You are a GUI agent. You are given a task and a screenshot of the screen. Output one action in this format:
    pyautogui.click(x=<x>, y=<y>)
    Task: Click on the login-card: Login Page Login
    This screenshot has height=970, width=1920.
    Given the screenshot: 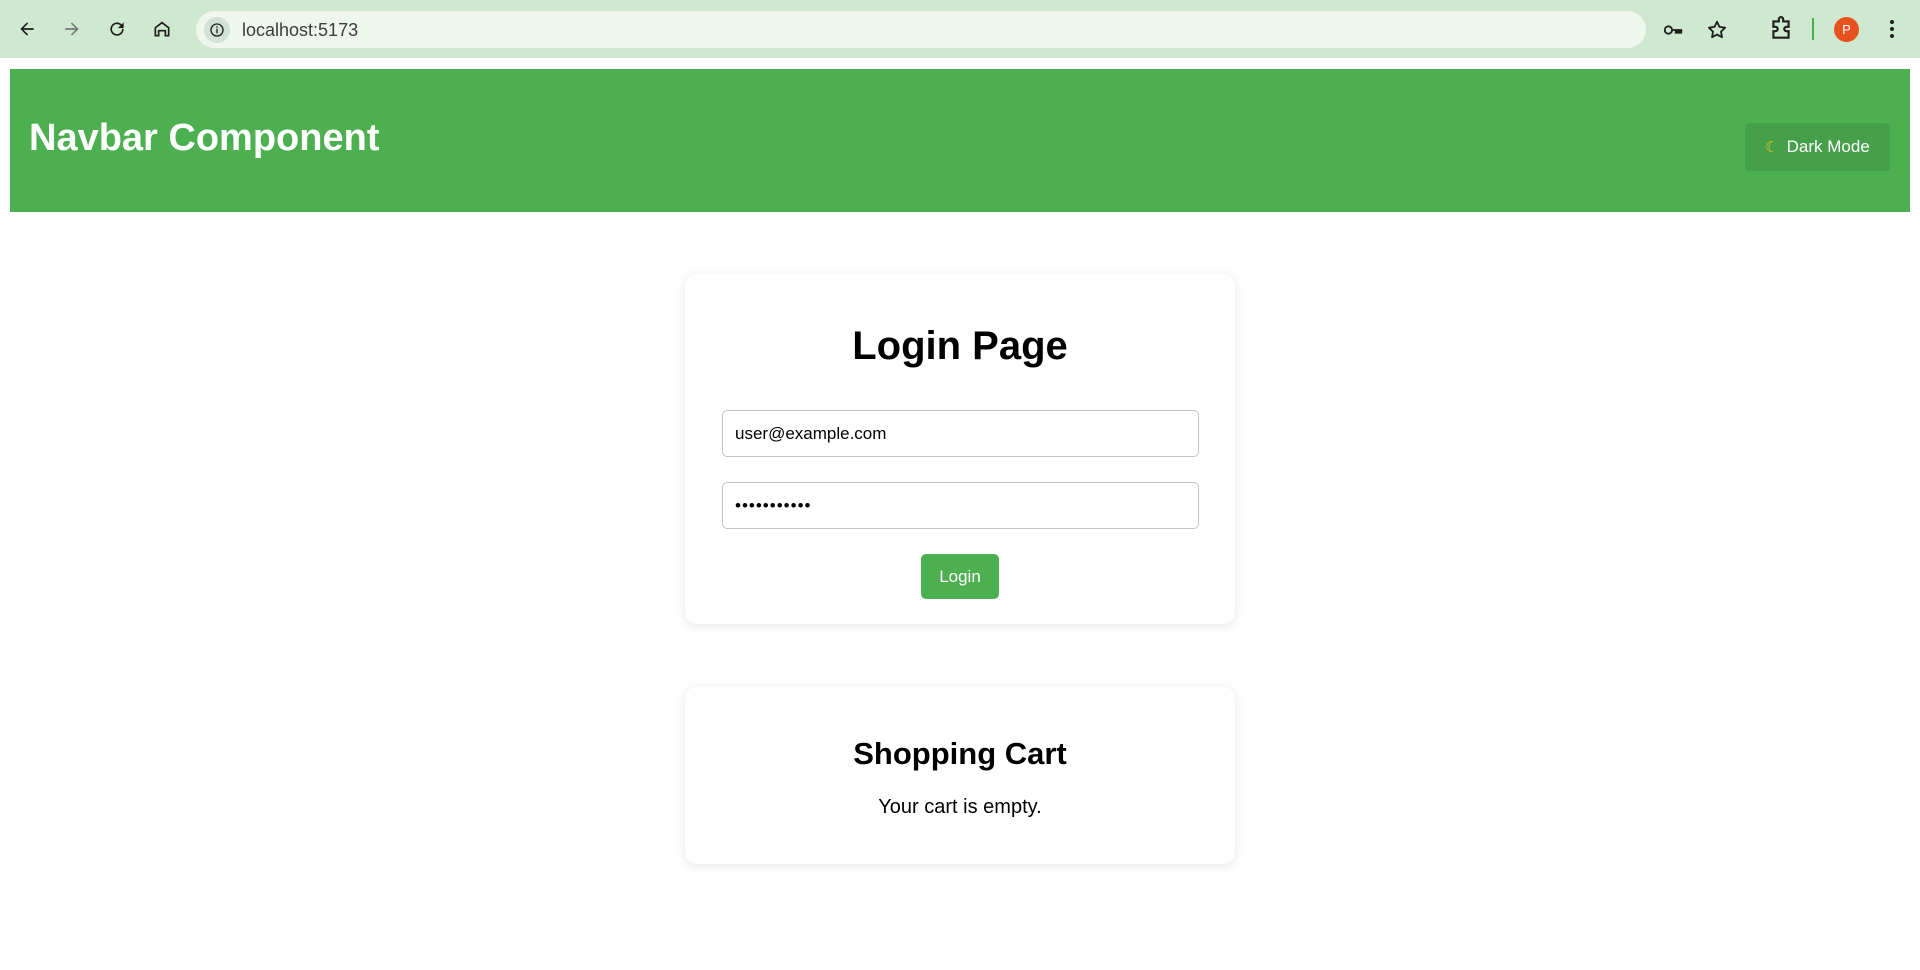 What is the action you would take?
    pyautogui.click(x=960, y=449)
    